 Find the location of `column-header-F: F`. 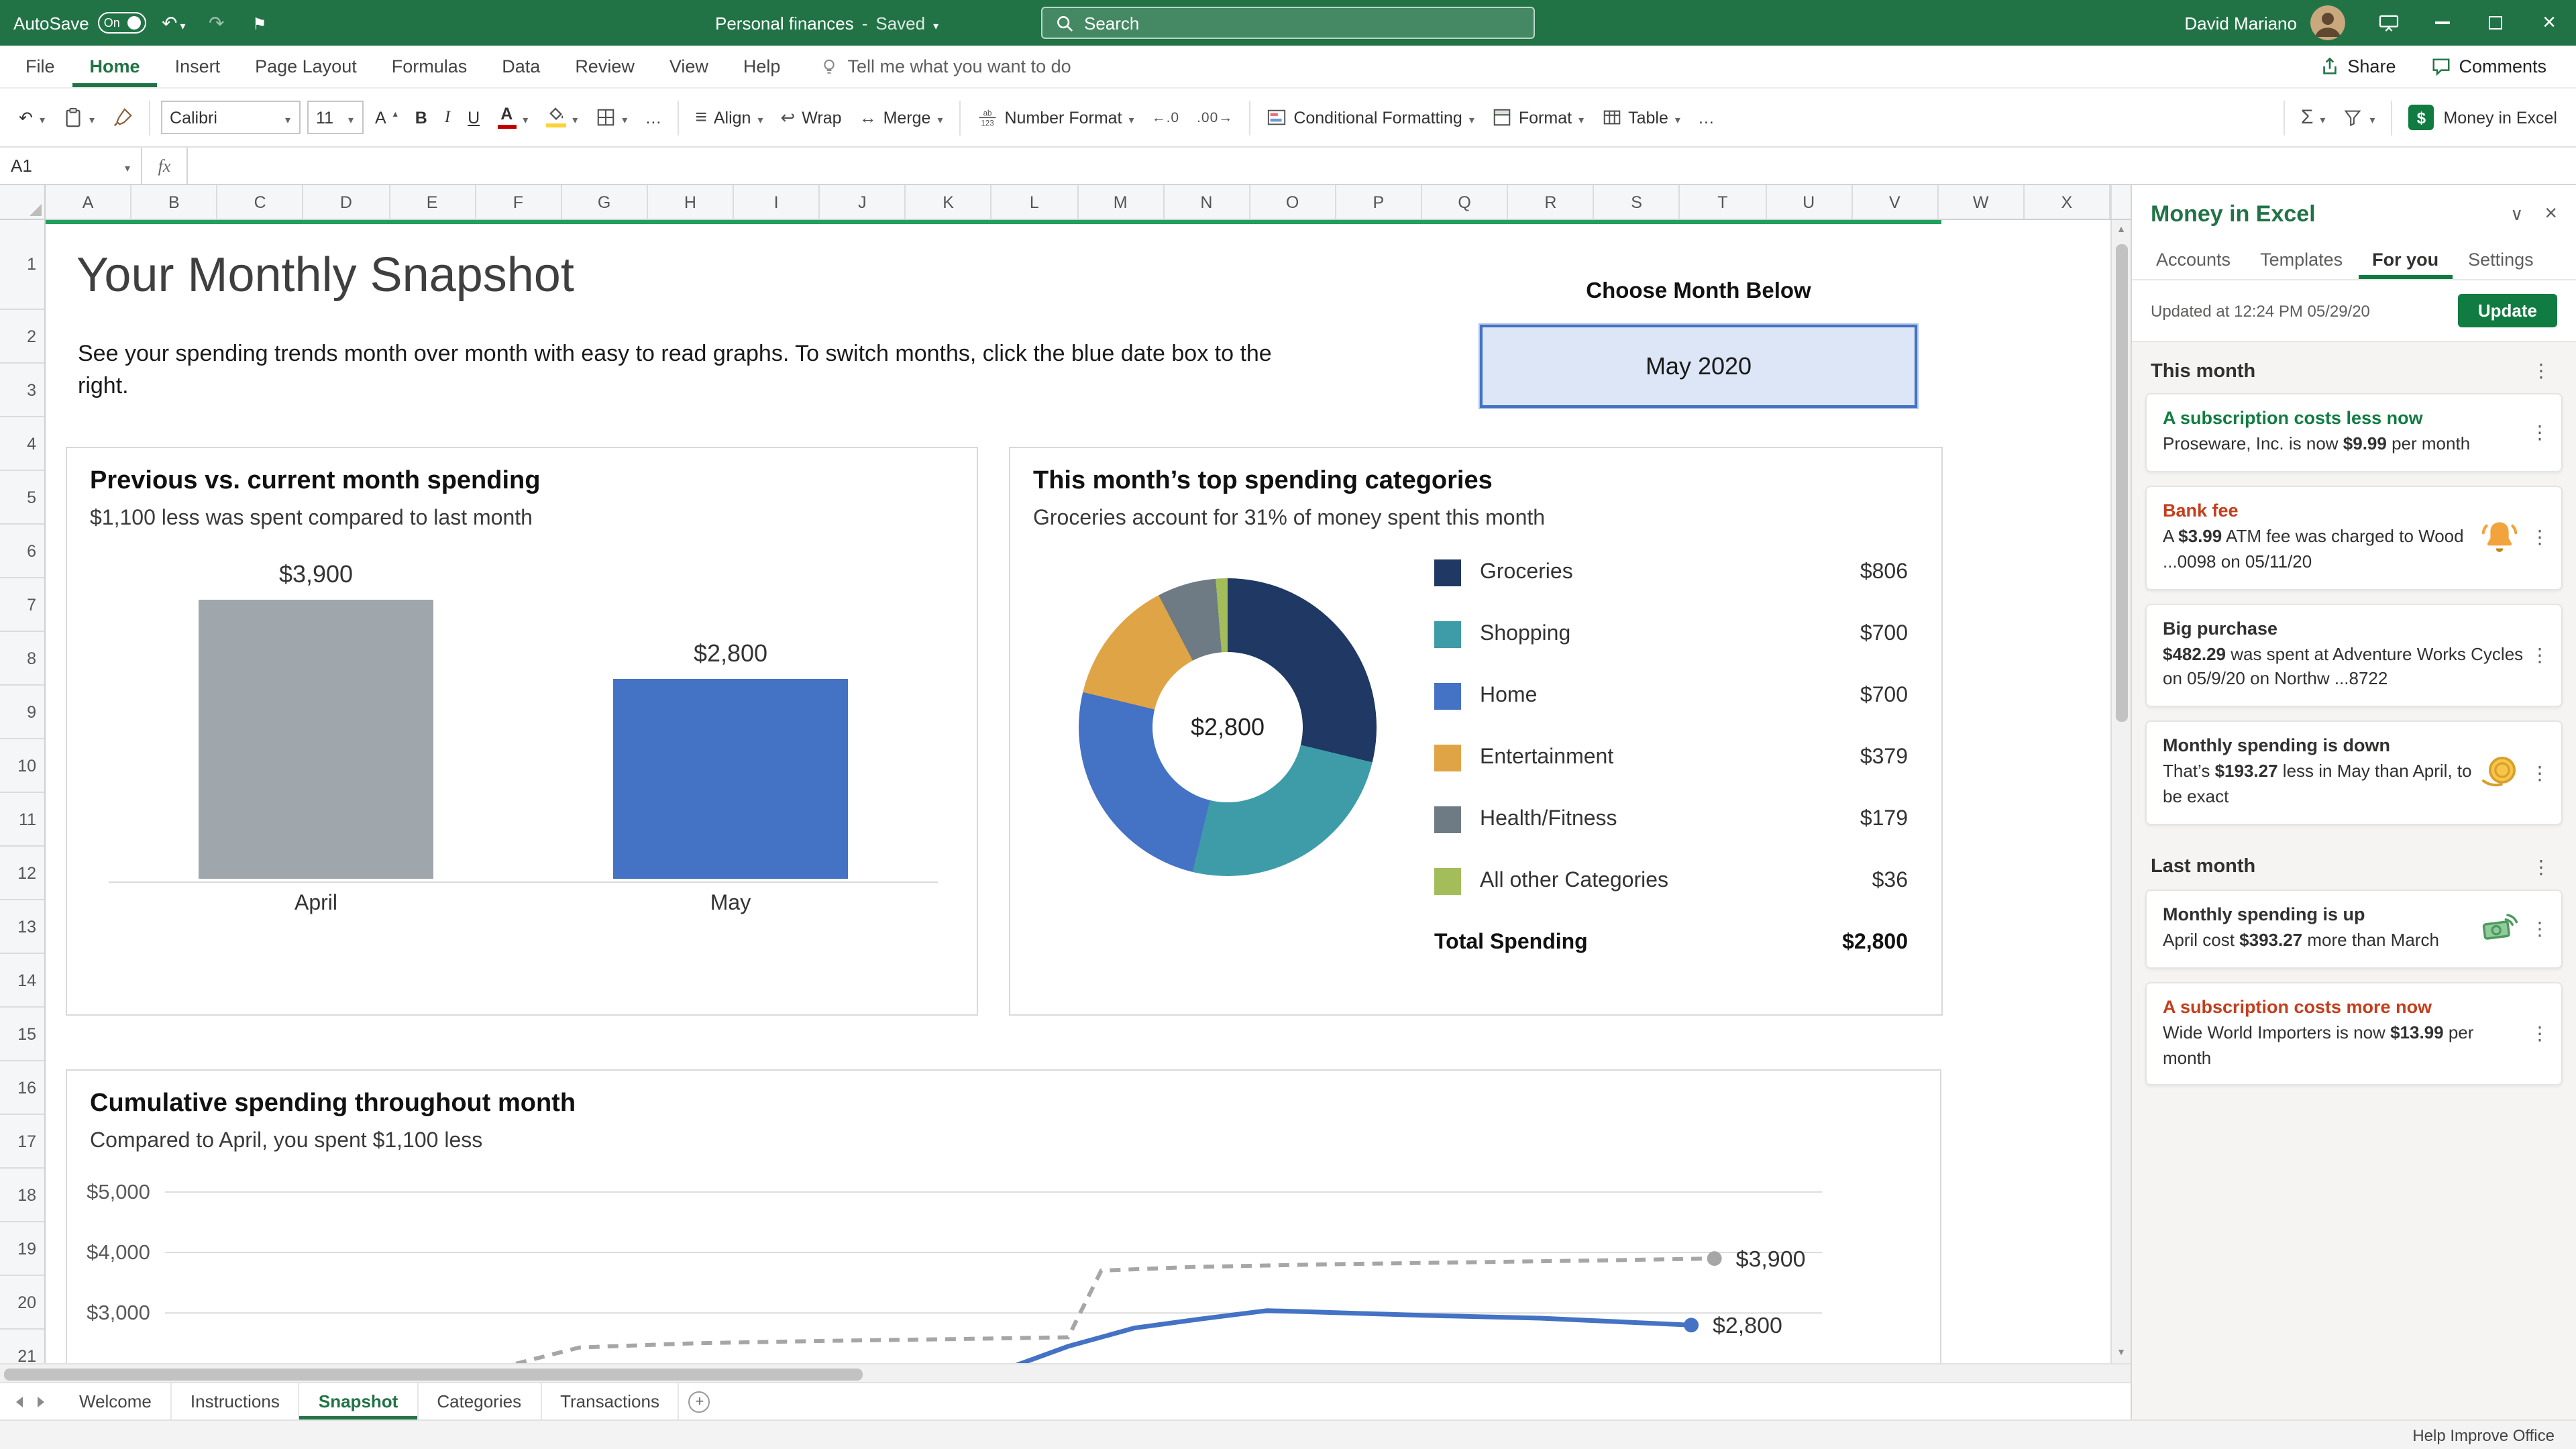

column-header-F: F is located at coordinates (519, 202).